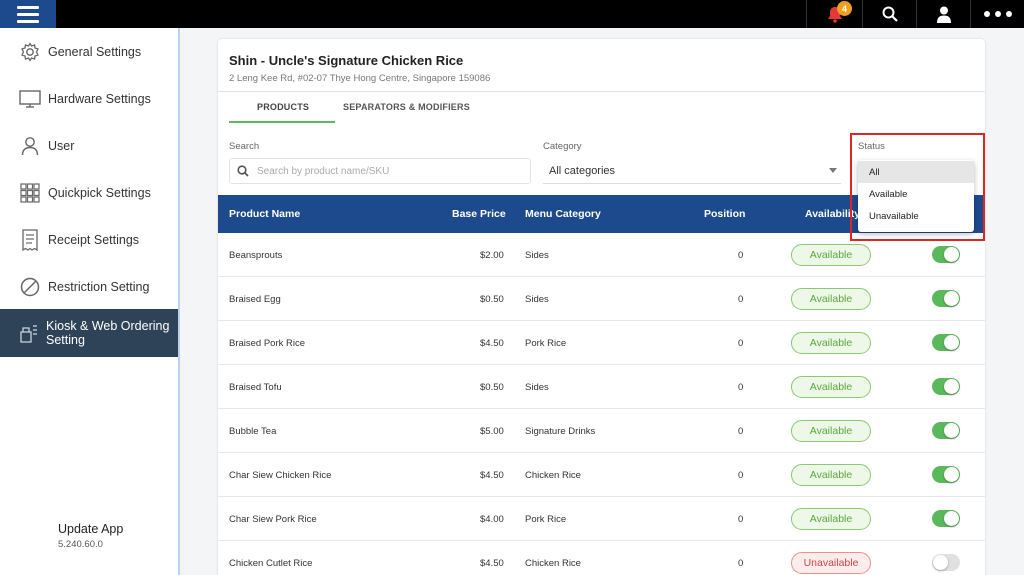  Describe the element at coordinates (30, 287) in the screenshot. I see `restriction-icon` at that location.